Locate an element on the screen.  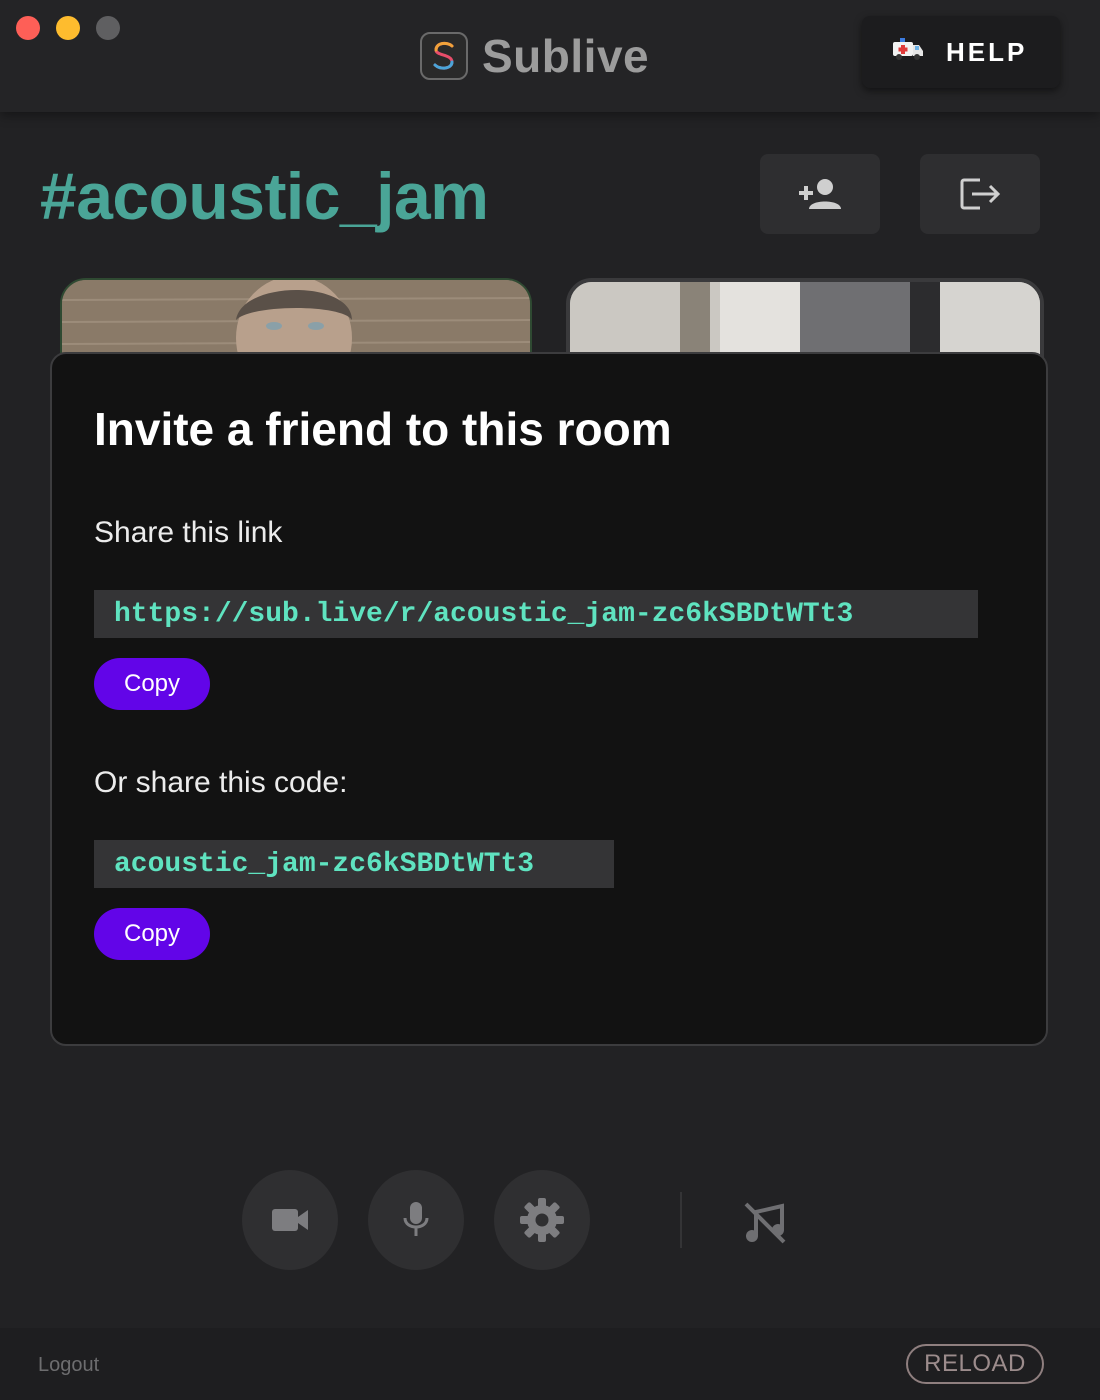
app-brand: Sublive is located at coordinates (534, 56).